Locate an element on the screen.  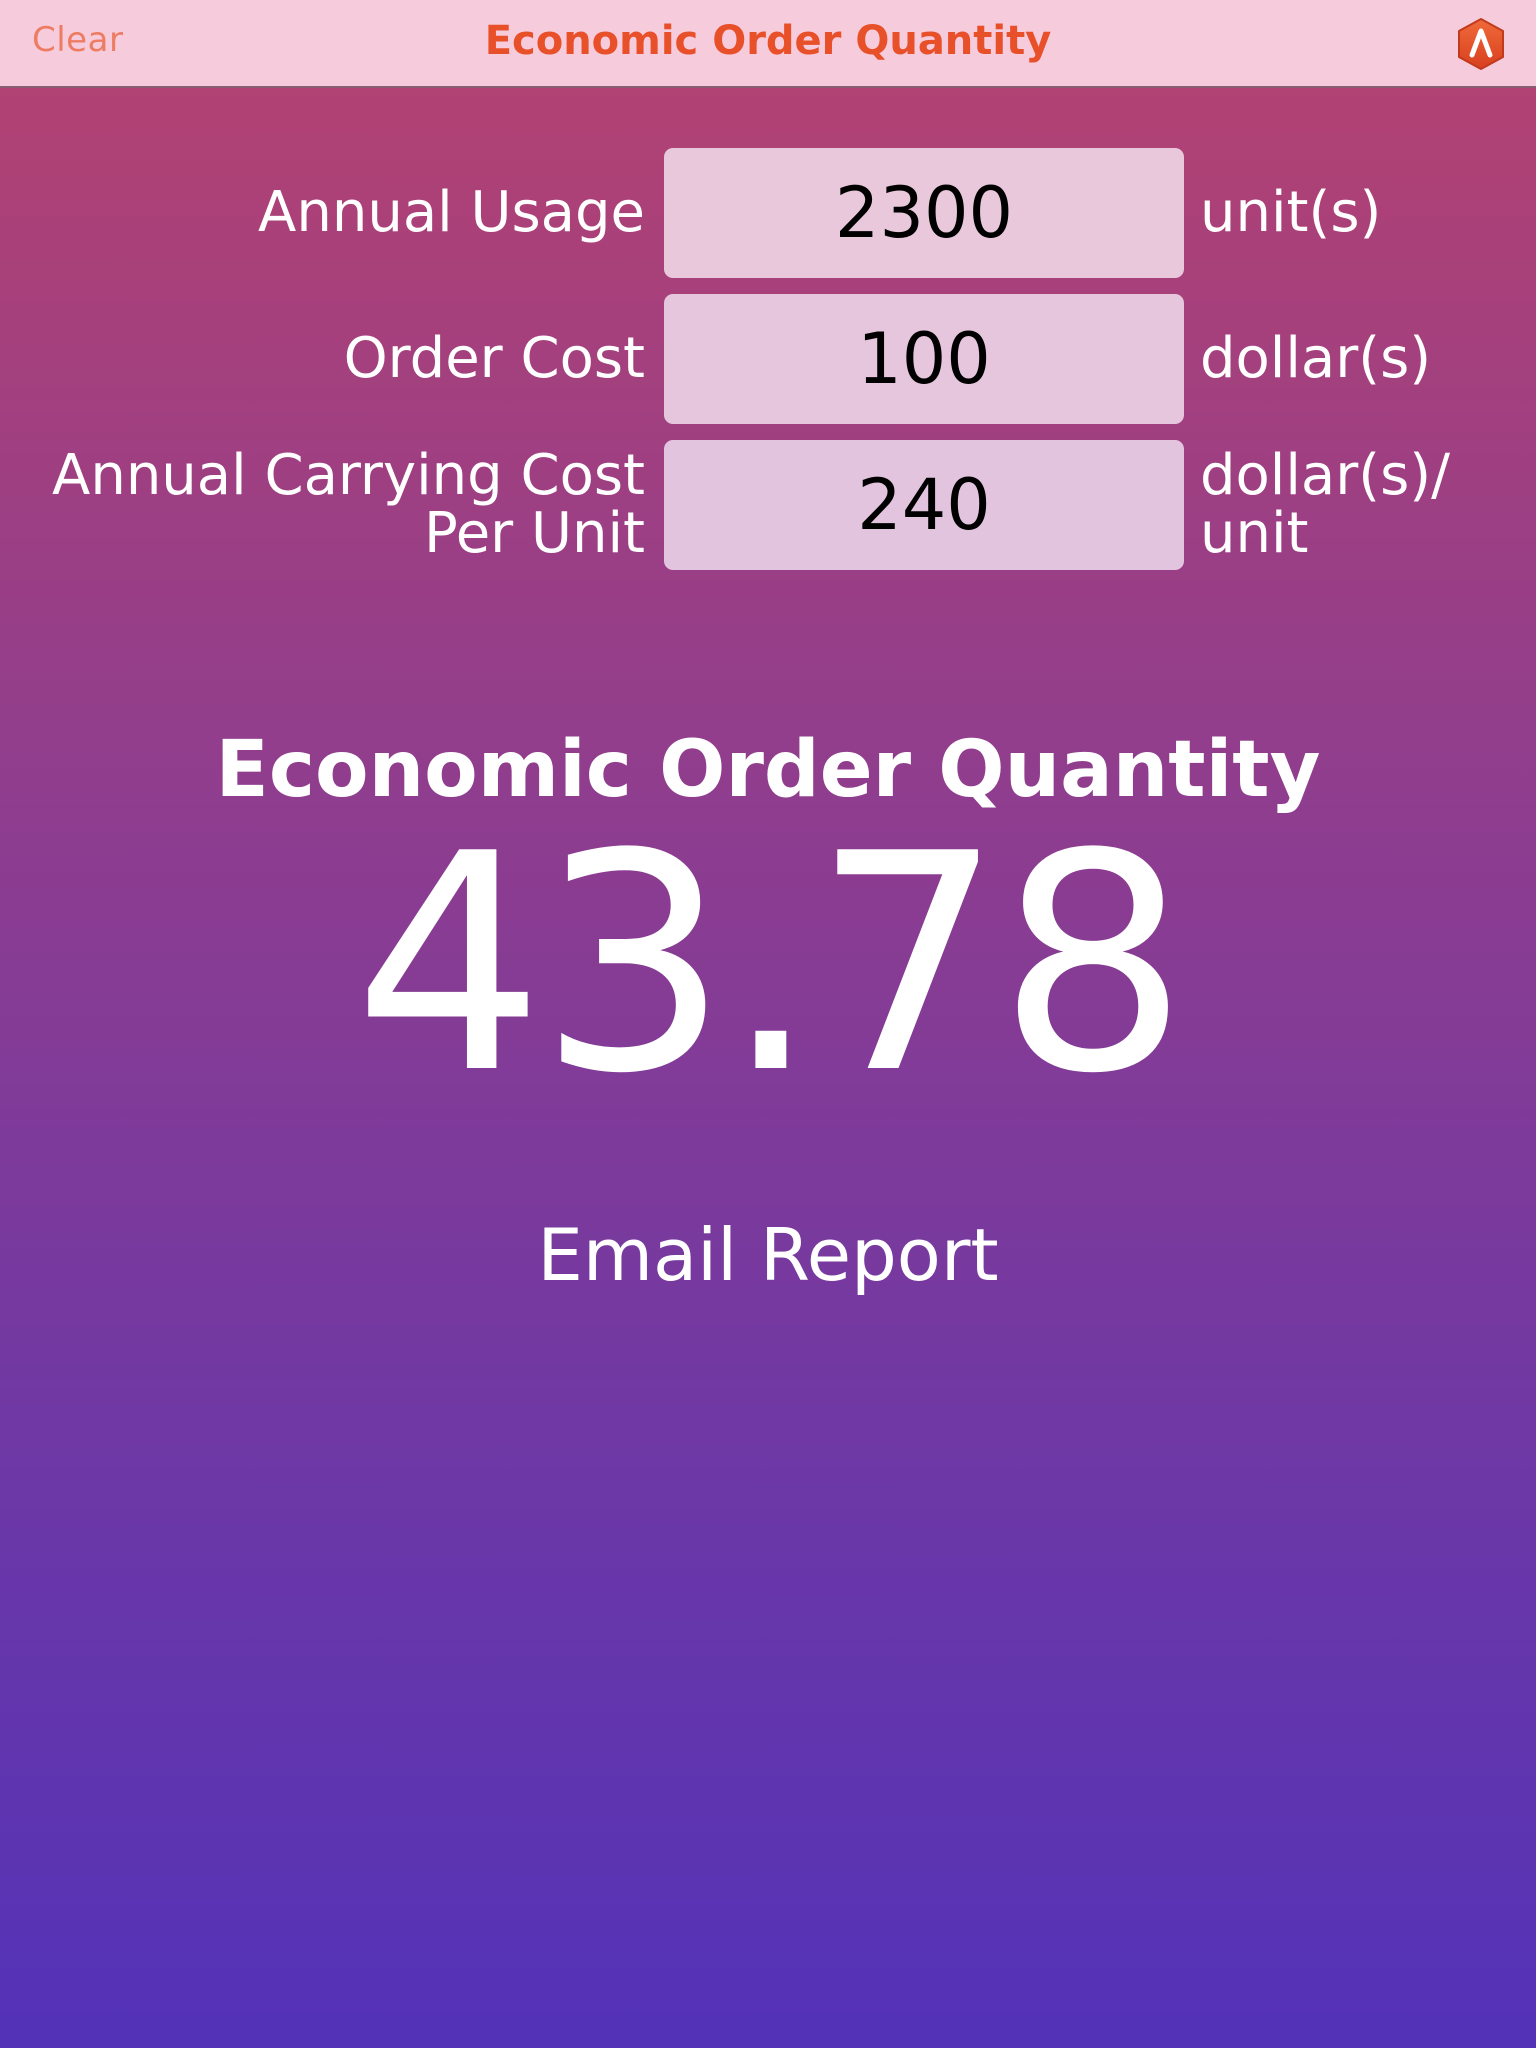
page-title: Economic Order Quantity is located at coordinates (768, 41).